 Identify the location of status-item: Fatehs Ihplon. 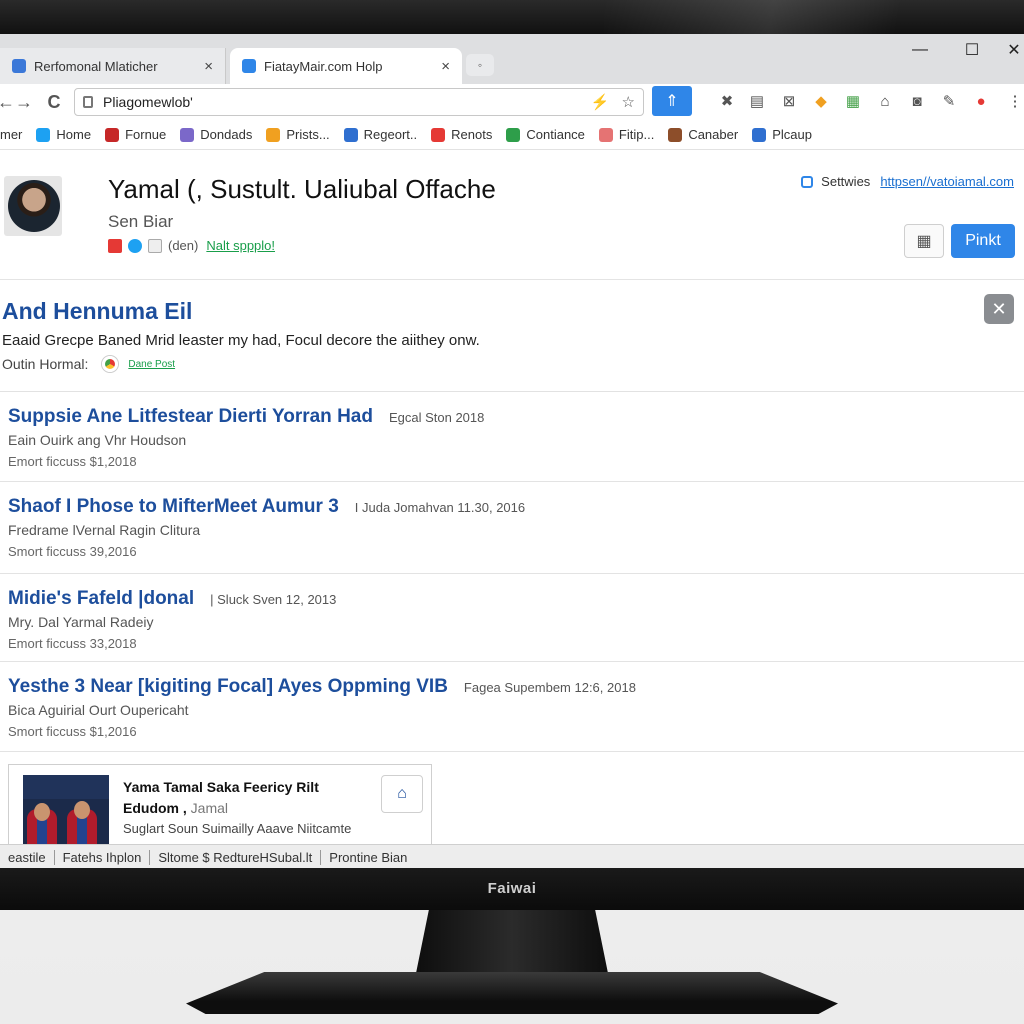
(103, 857).